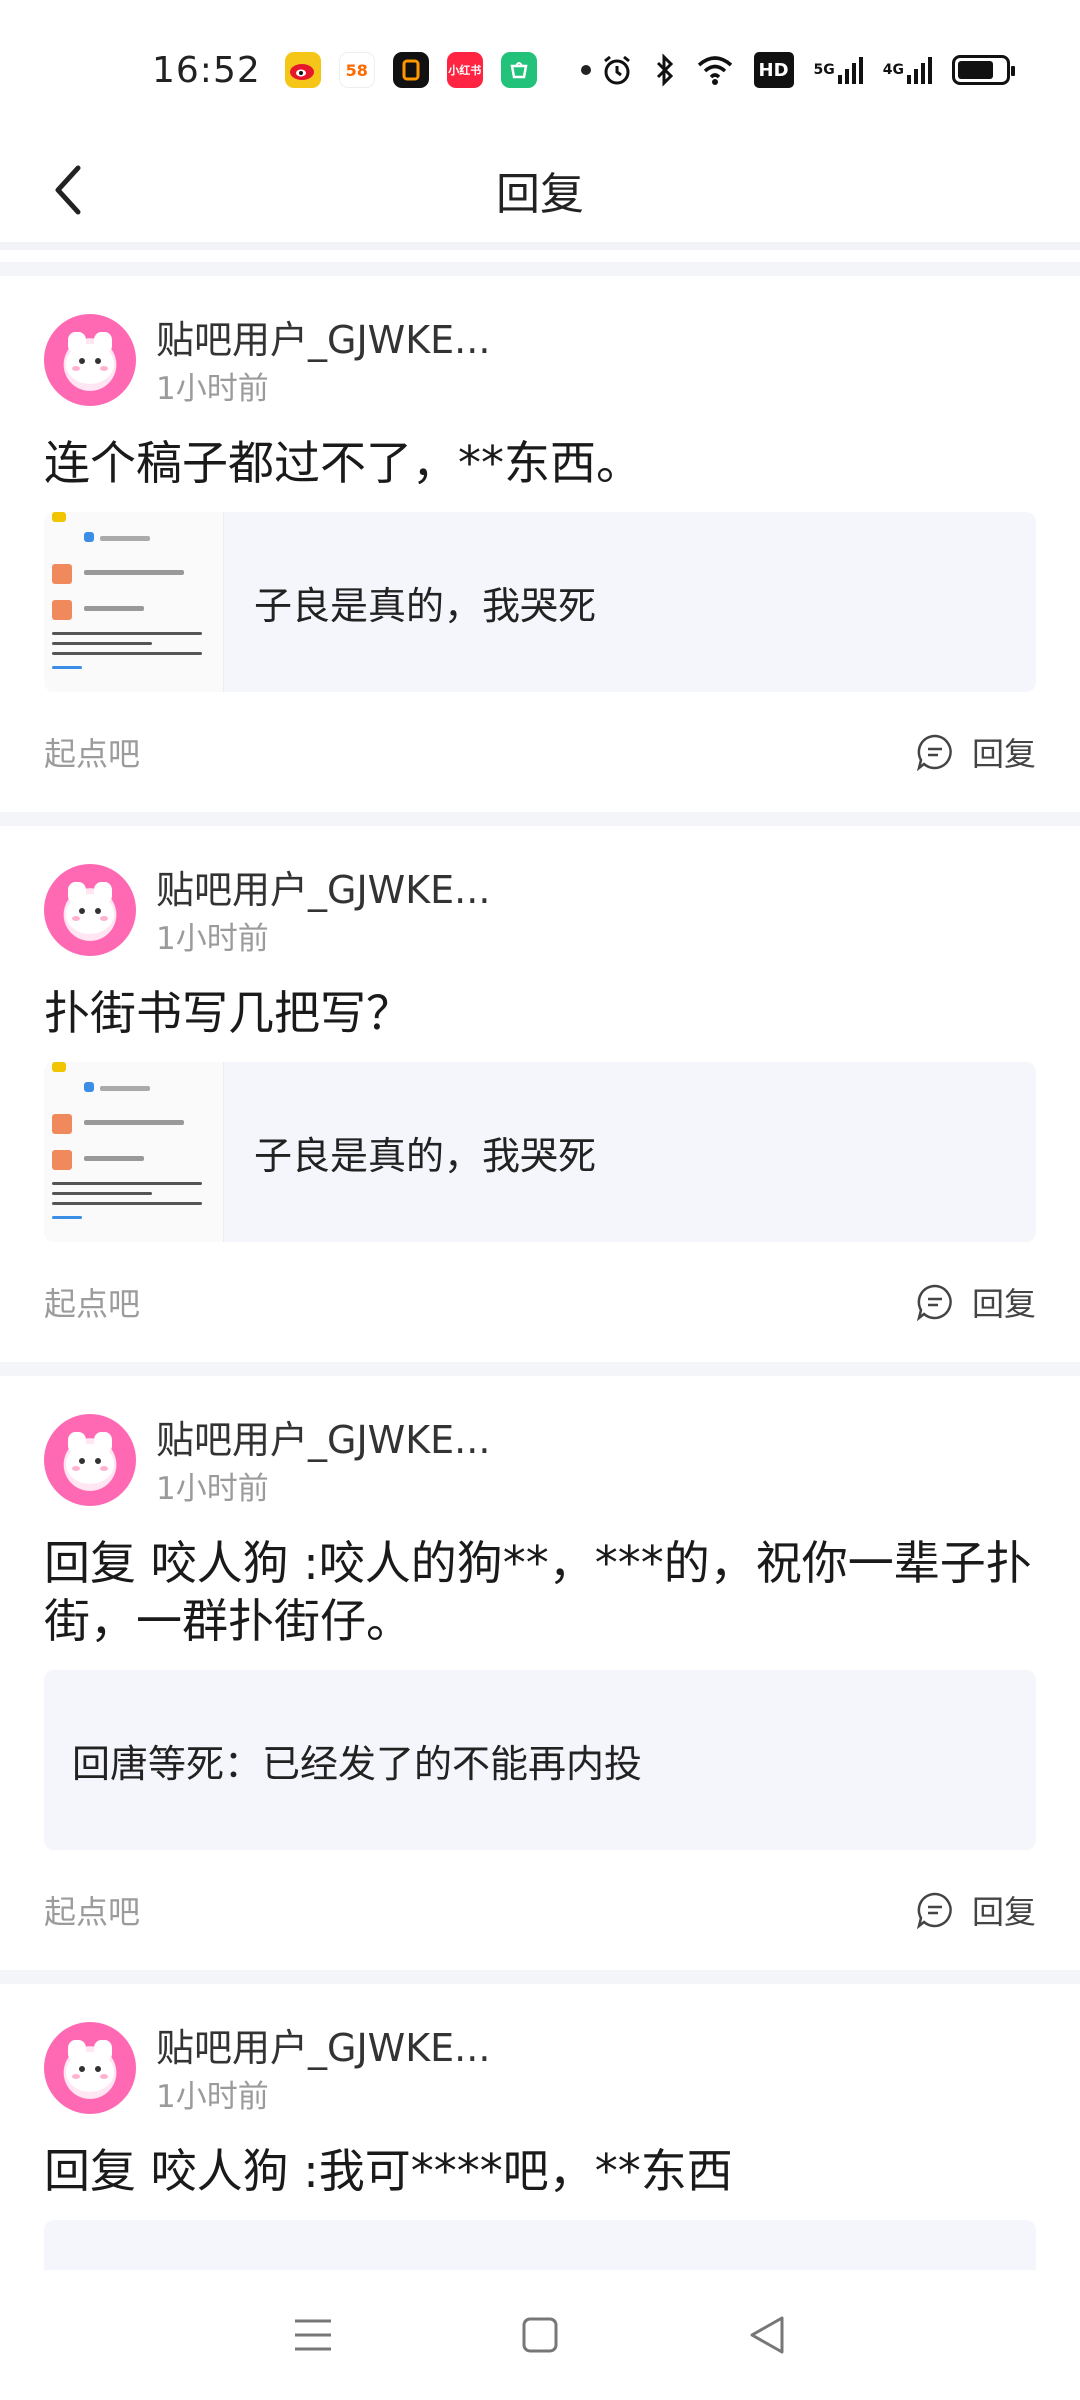 This screenshot has width=1080, height=2400. Describe the element at coordinates (538, 1592) in the screenshot. I see `post-content: 回复 咬人狗 :咬人的狗**，***的，祝你一辈子扑街，一群扑街仔。` at that location.